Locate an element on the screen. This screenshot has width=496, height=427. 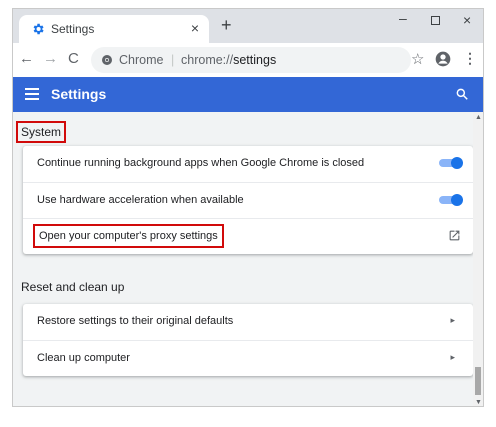
forward-button: → is located at coordinates (50, 59).